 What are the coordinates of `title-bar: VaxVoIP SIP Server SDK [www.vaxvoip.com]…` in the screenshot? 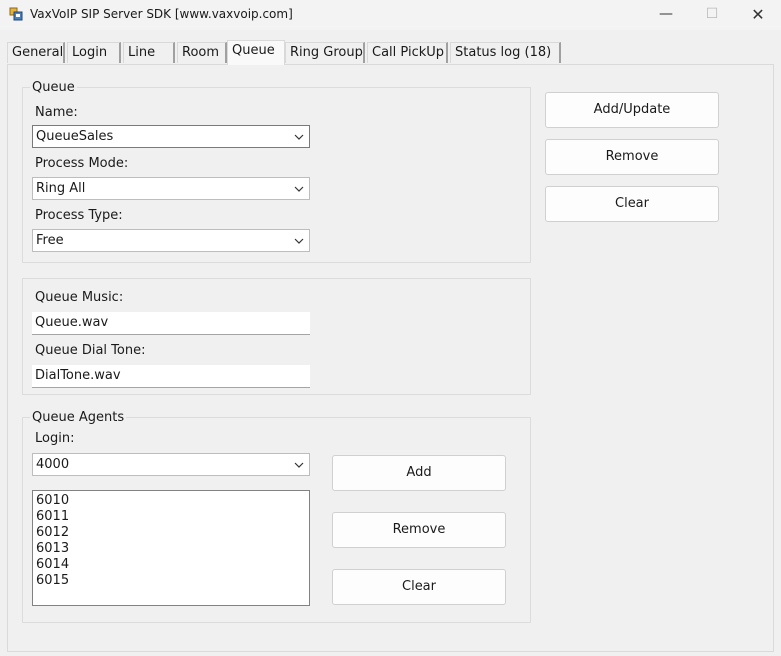 It's located at (390, 15).